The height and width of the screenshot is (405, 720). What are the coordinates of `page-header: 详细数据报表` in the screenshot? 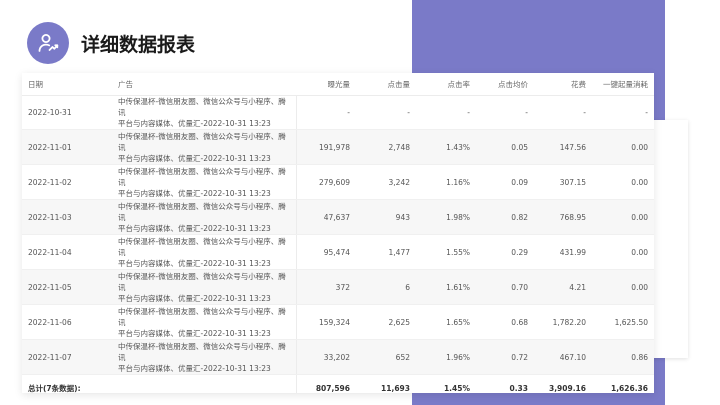 It's located at (111, 43).